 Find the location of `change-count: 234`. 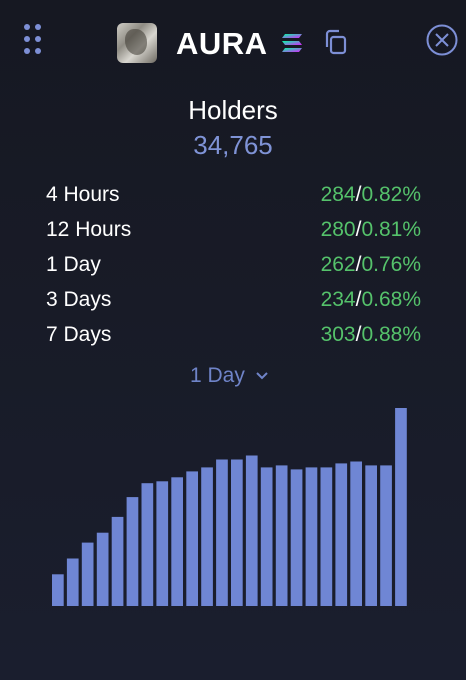

change-count: 234 is located at coordinates (338, 299).